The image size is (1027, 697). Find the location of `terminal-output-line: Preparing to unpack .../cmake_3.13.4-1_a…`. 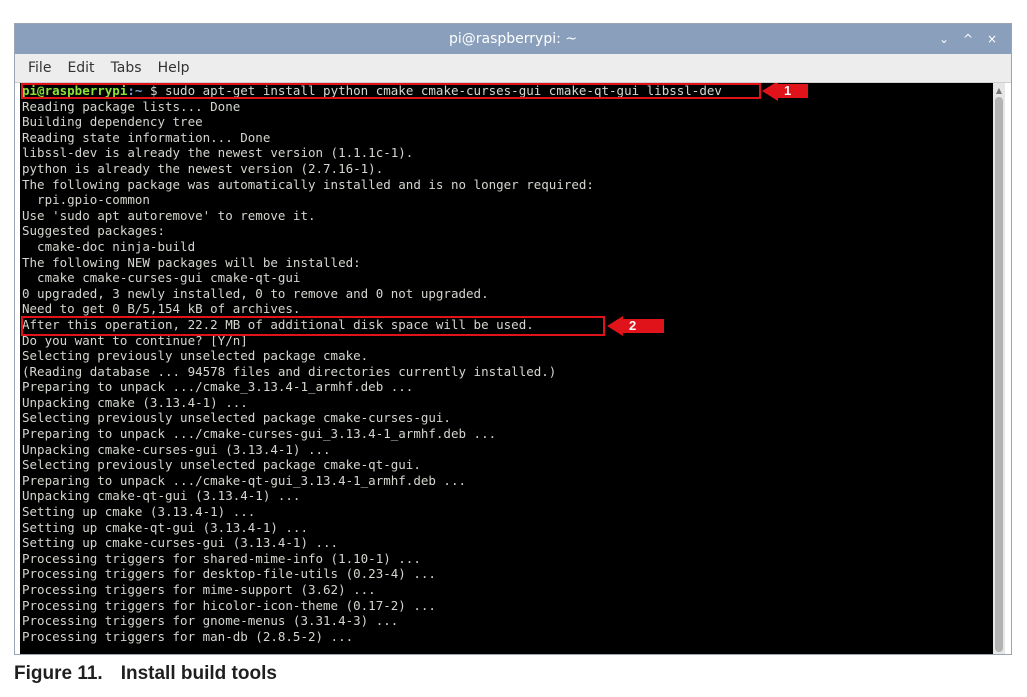

terminal-output-line: Preparing to unpack .../cmake_3.13.4-1_a… is located at coordinates (218, 387).